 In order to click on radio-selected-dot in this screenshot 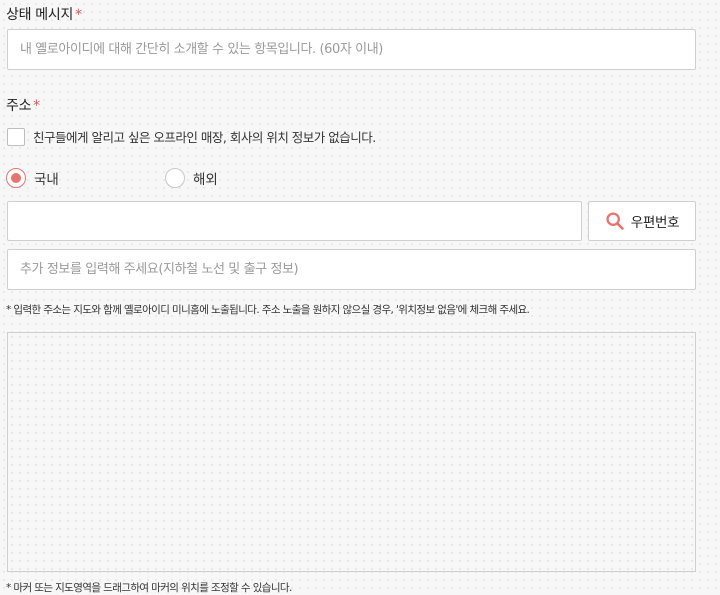, I will do `click(16, 178)`.